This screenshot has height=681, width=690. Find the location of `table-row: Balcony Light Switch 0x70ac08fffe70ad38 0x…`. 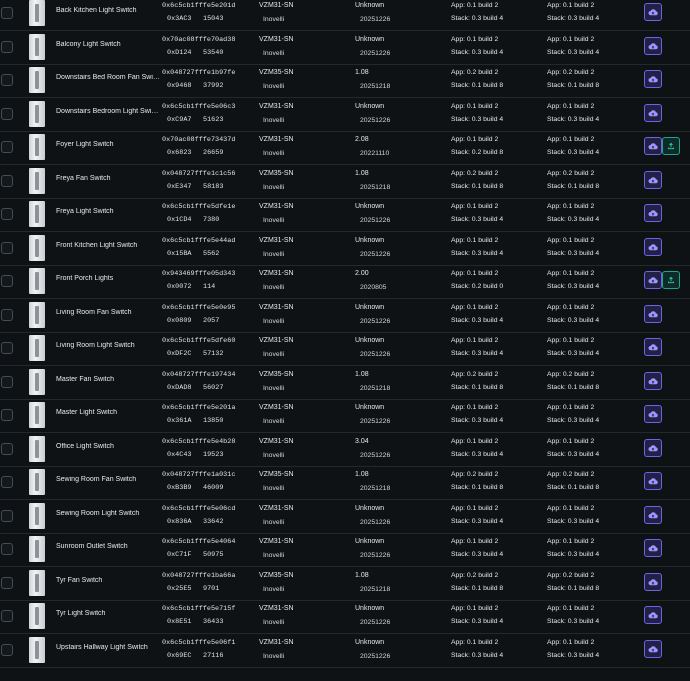

table-row: Balcony Light Switch 0x70ac08fffe70ad38 0x… is located at coordinates (345, 48).